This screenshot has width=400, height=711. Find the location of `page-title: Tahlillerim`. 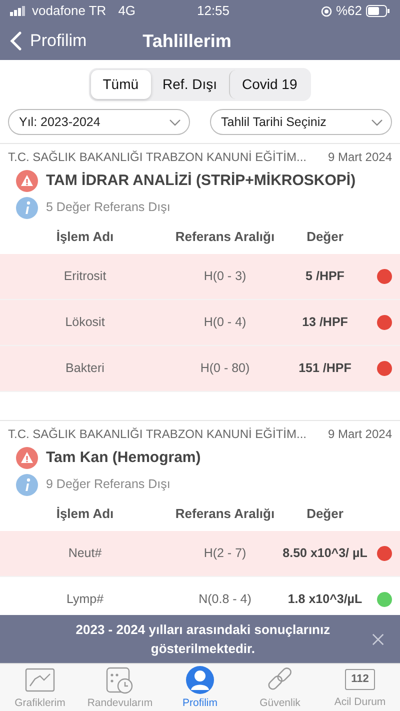

page-title: Tahlillerim is located at coordinates (187, 41).